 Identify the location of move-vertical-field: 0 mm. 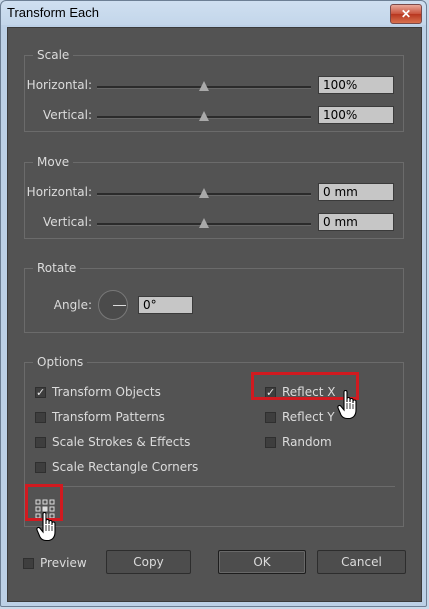
(356, 222).